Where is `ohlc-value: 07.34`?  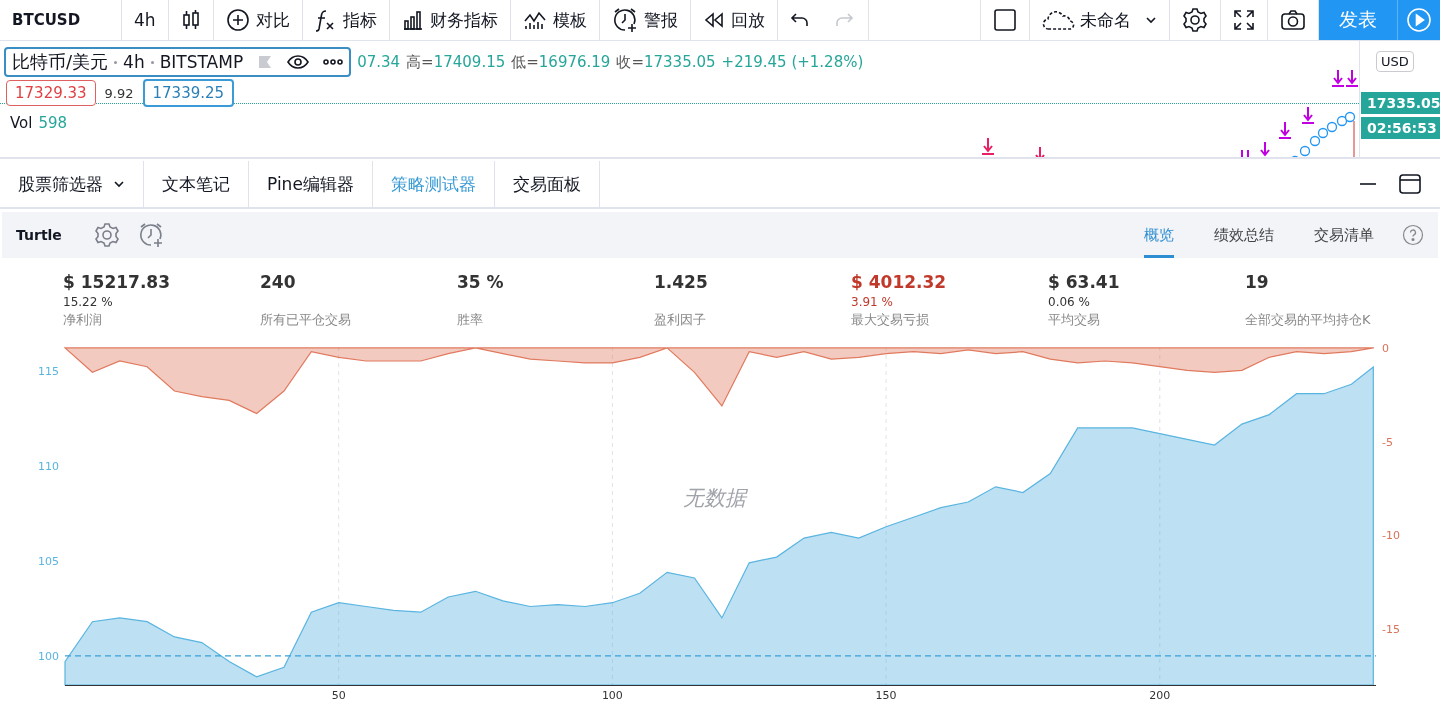 ohlc-value: 07.34 is located at coordinates (379, 62).